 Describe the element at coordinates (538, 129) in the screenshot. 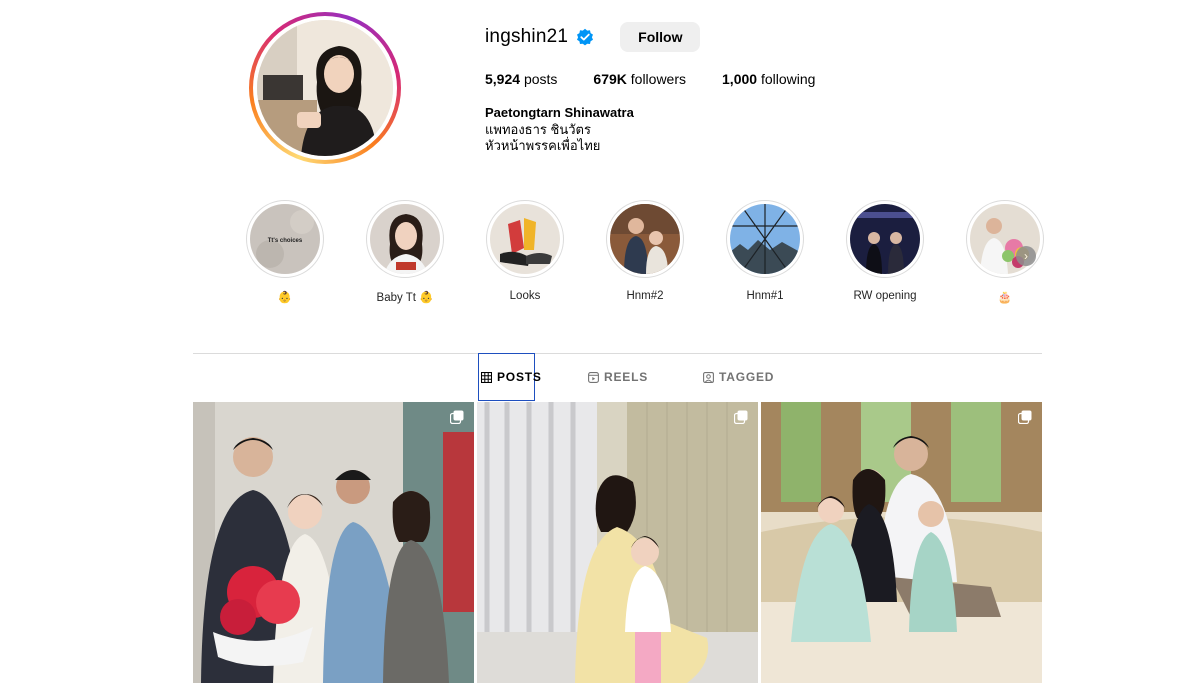

I see `bio-line-1: แพทองธาร ชินวัตร` at that location.